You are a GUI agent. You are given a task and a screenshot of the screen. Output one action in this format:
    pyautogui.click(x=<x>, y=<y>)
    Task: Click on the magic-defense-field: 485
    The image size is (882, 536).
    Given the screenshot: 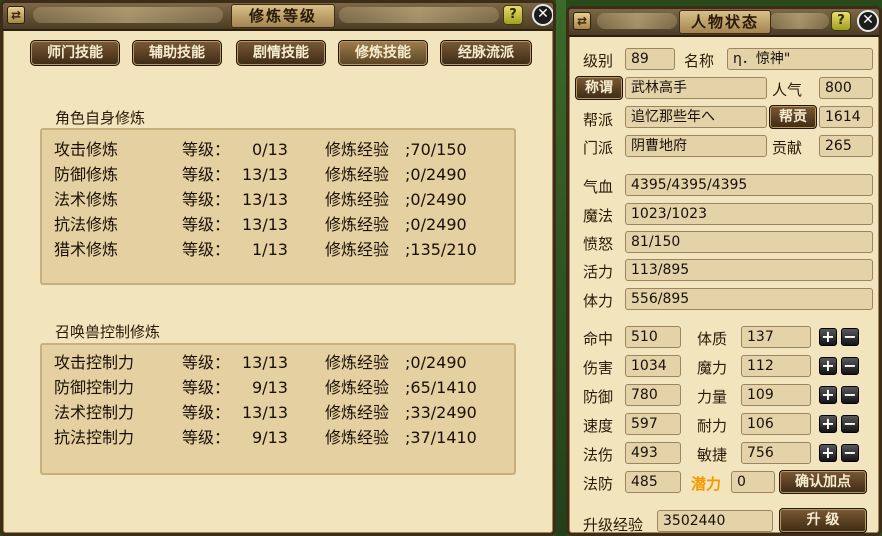 What is the action you would take?
    pyautogui.click(x=653, y=482)
    